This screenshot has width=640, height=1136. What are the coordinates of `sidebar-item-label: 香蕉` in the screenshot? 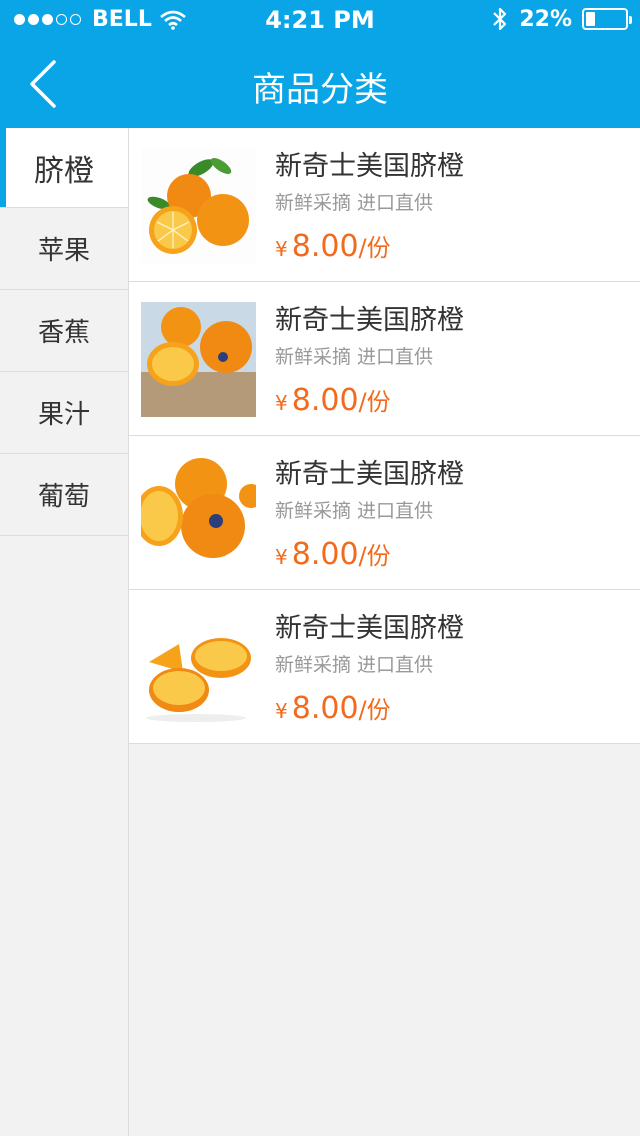 It's located at (63, 333).